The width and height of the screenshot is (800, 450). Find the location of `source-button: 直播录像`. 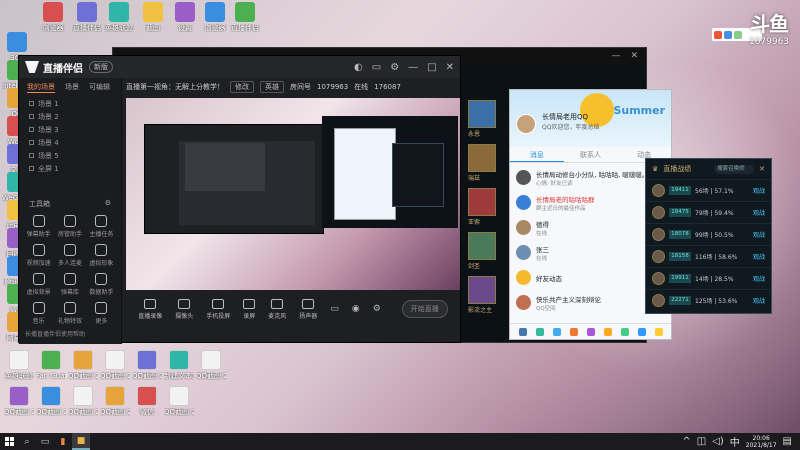

source-button: 直播录像 is located at coordinates (150, 309).